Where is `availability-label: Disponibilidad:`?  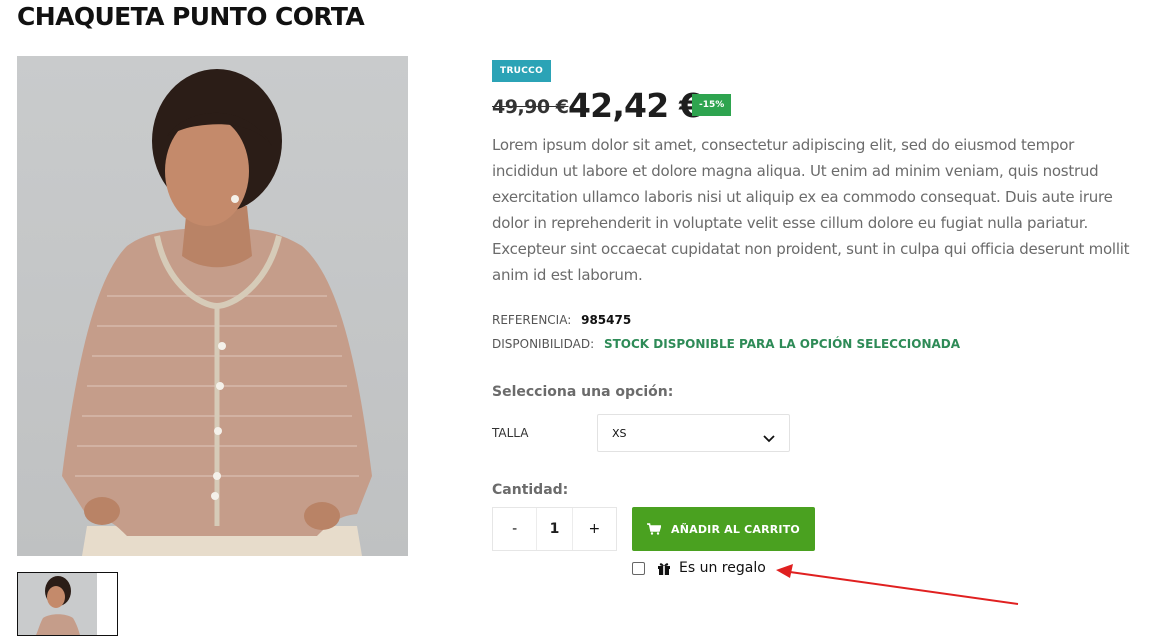
availability-label: Disponibilidad: is located at coordinates (543, 344).